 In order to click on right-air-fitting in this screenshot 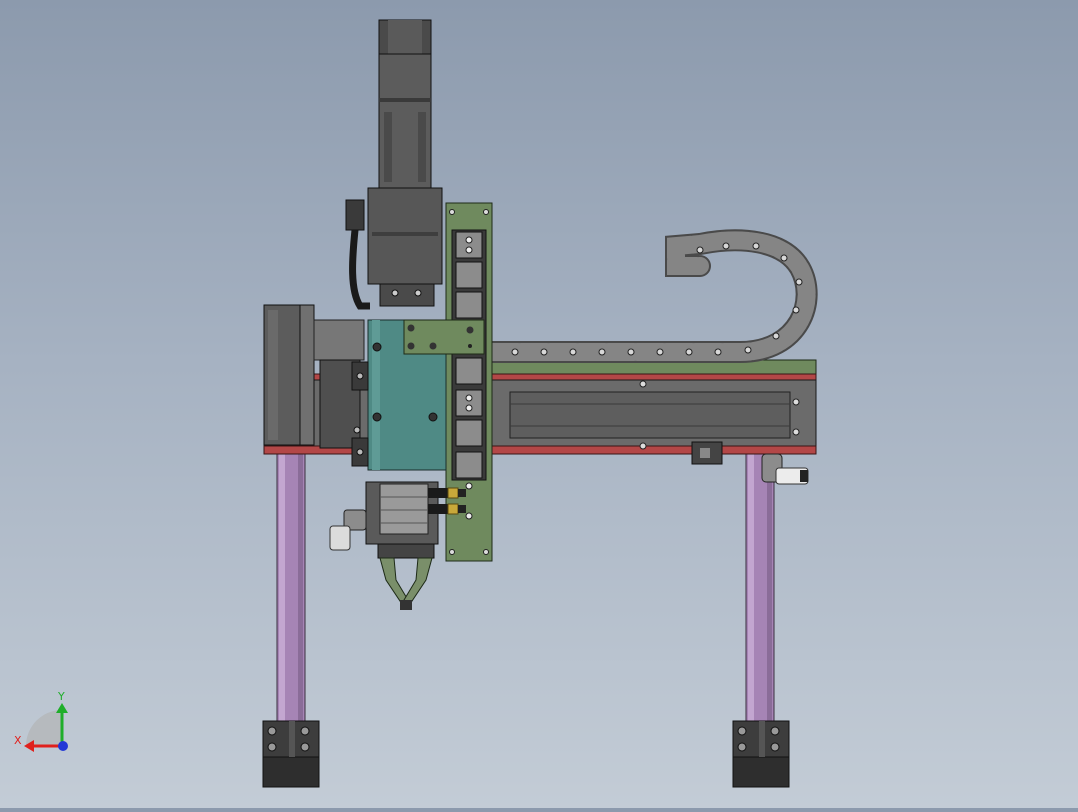, I will do `click(785, 469)`.